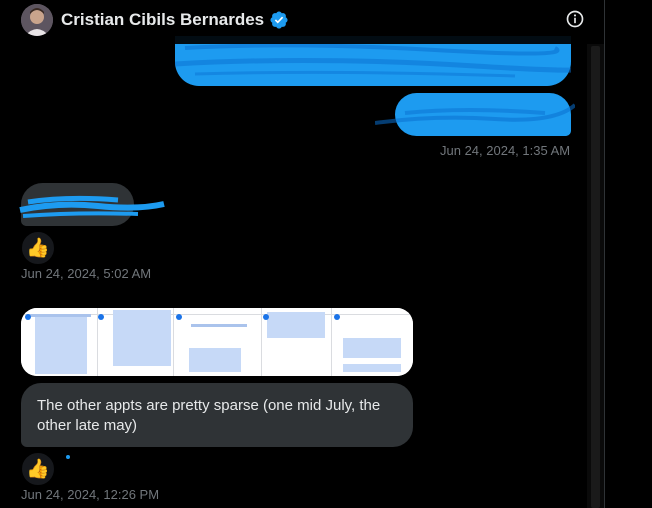  What do you see at coordinates (595, 277) in the screenshot?
I see `scrollbar-thumb` at bounding box center [595, 277].